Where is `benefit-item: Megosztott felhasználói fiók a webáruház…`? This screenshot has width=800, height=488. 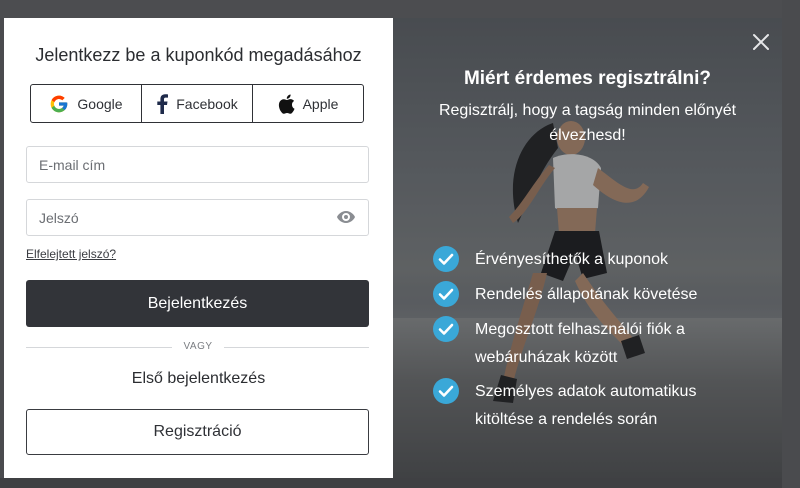 benefit-item: Megosztott felhasználói fiók a webáruház… is located at coordinates (589, 344).